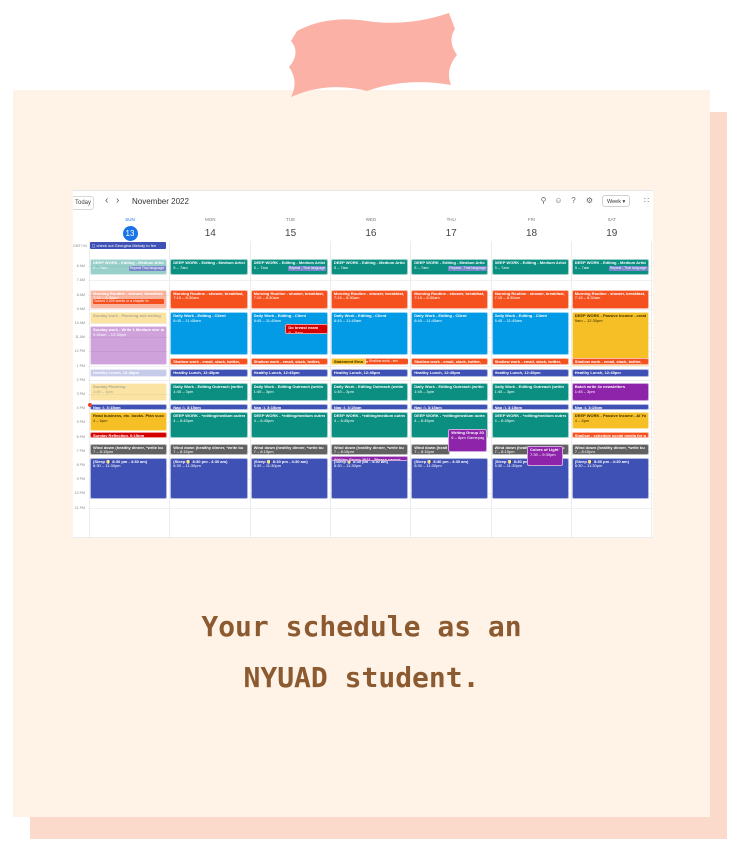 The height and width of the screenshot is (852, 747). Describe the element at coordinates (290, 233) in the screenshot. I see `day-number: 15` at that location.